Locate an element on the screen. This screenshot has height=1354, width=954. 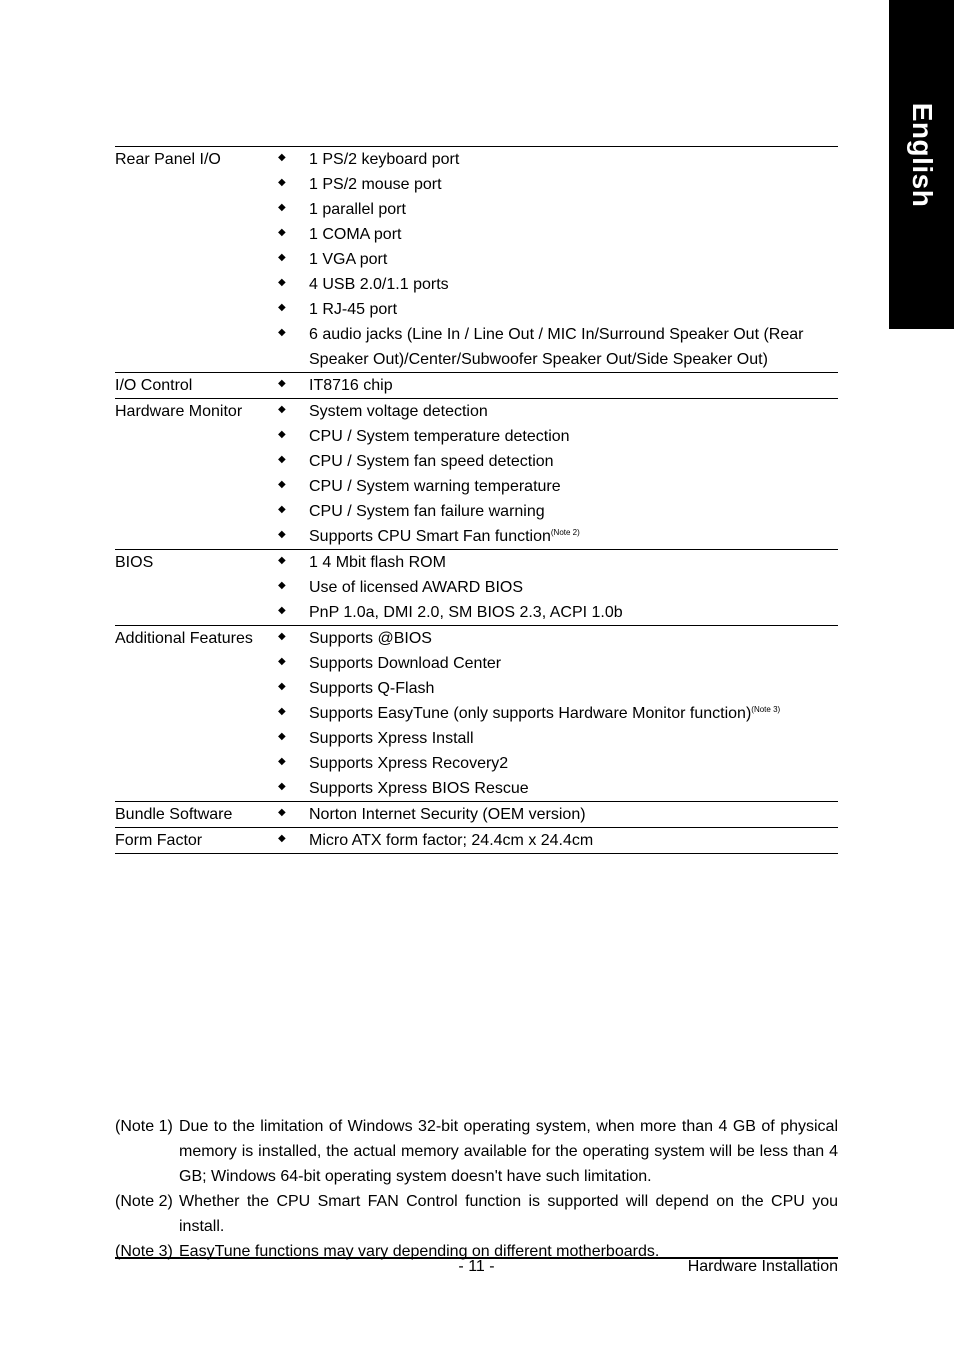
spec-item: Supports Xpress Recovery2 is located at coordinates (556, 763).